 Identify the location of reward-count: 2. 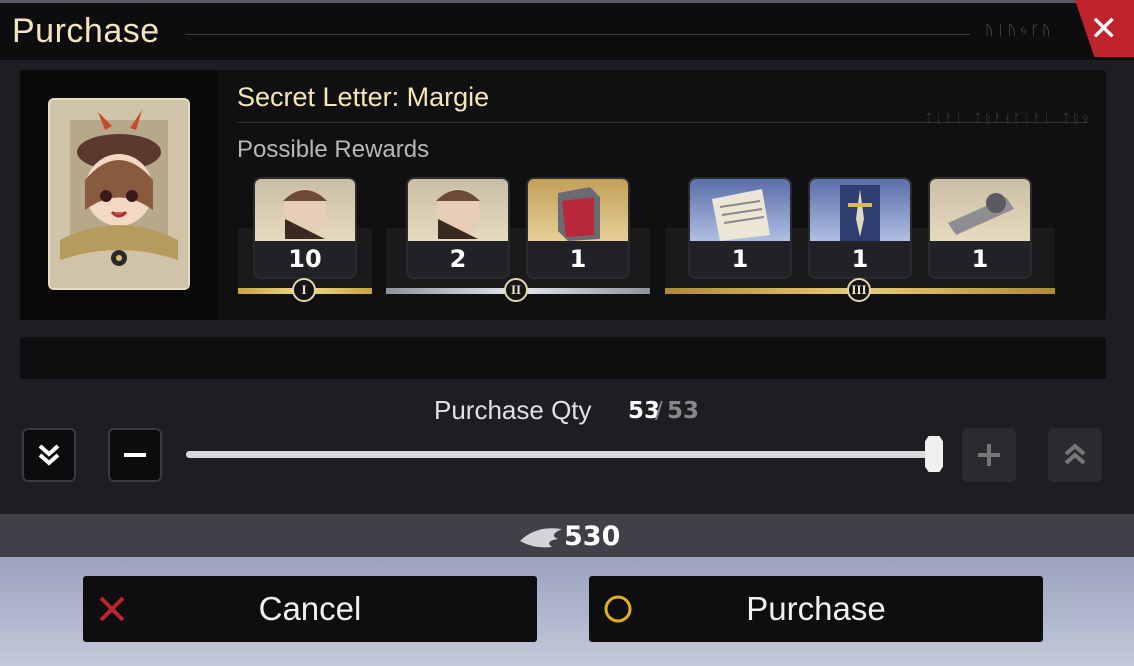
(458, 259).